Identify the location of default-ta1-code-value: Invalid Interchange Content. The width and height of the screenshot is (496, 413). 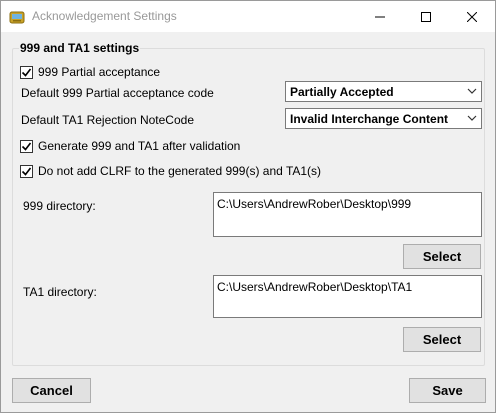
(369, 119).